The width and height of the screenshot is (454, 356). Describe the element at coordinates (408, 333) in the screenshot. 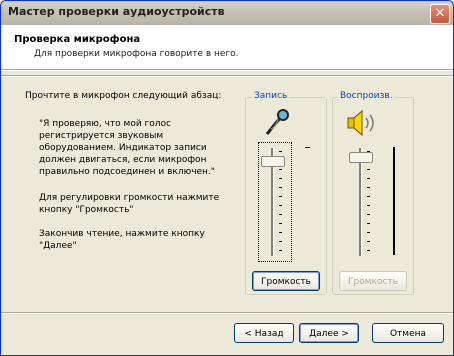

I see `cancel-button: Отмена` at that location.